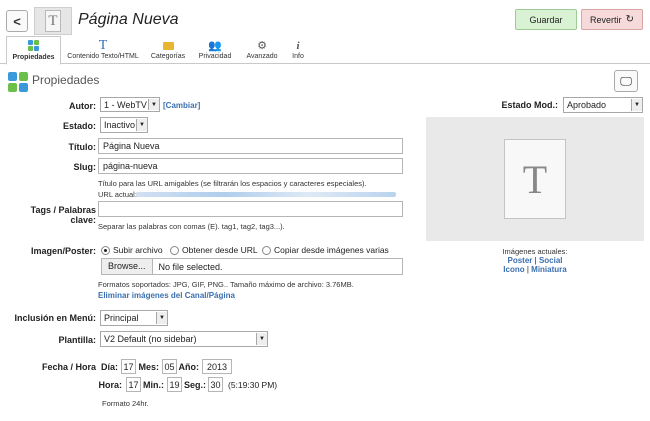 The height and width of the screenshot is (421, 650). I want to click on revert-label: Revertir, so click(606, 19).